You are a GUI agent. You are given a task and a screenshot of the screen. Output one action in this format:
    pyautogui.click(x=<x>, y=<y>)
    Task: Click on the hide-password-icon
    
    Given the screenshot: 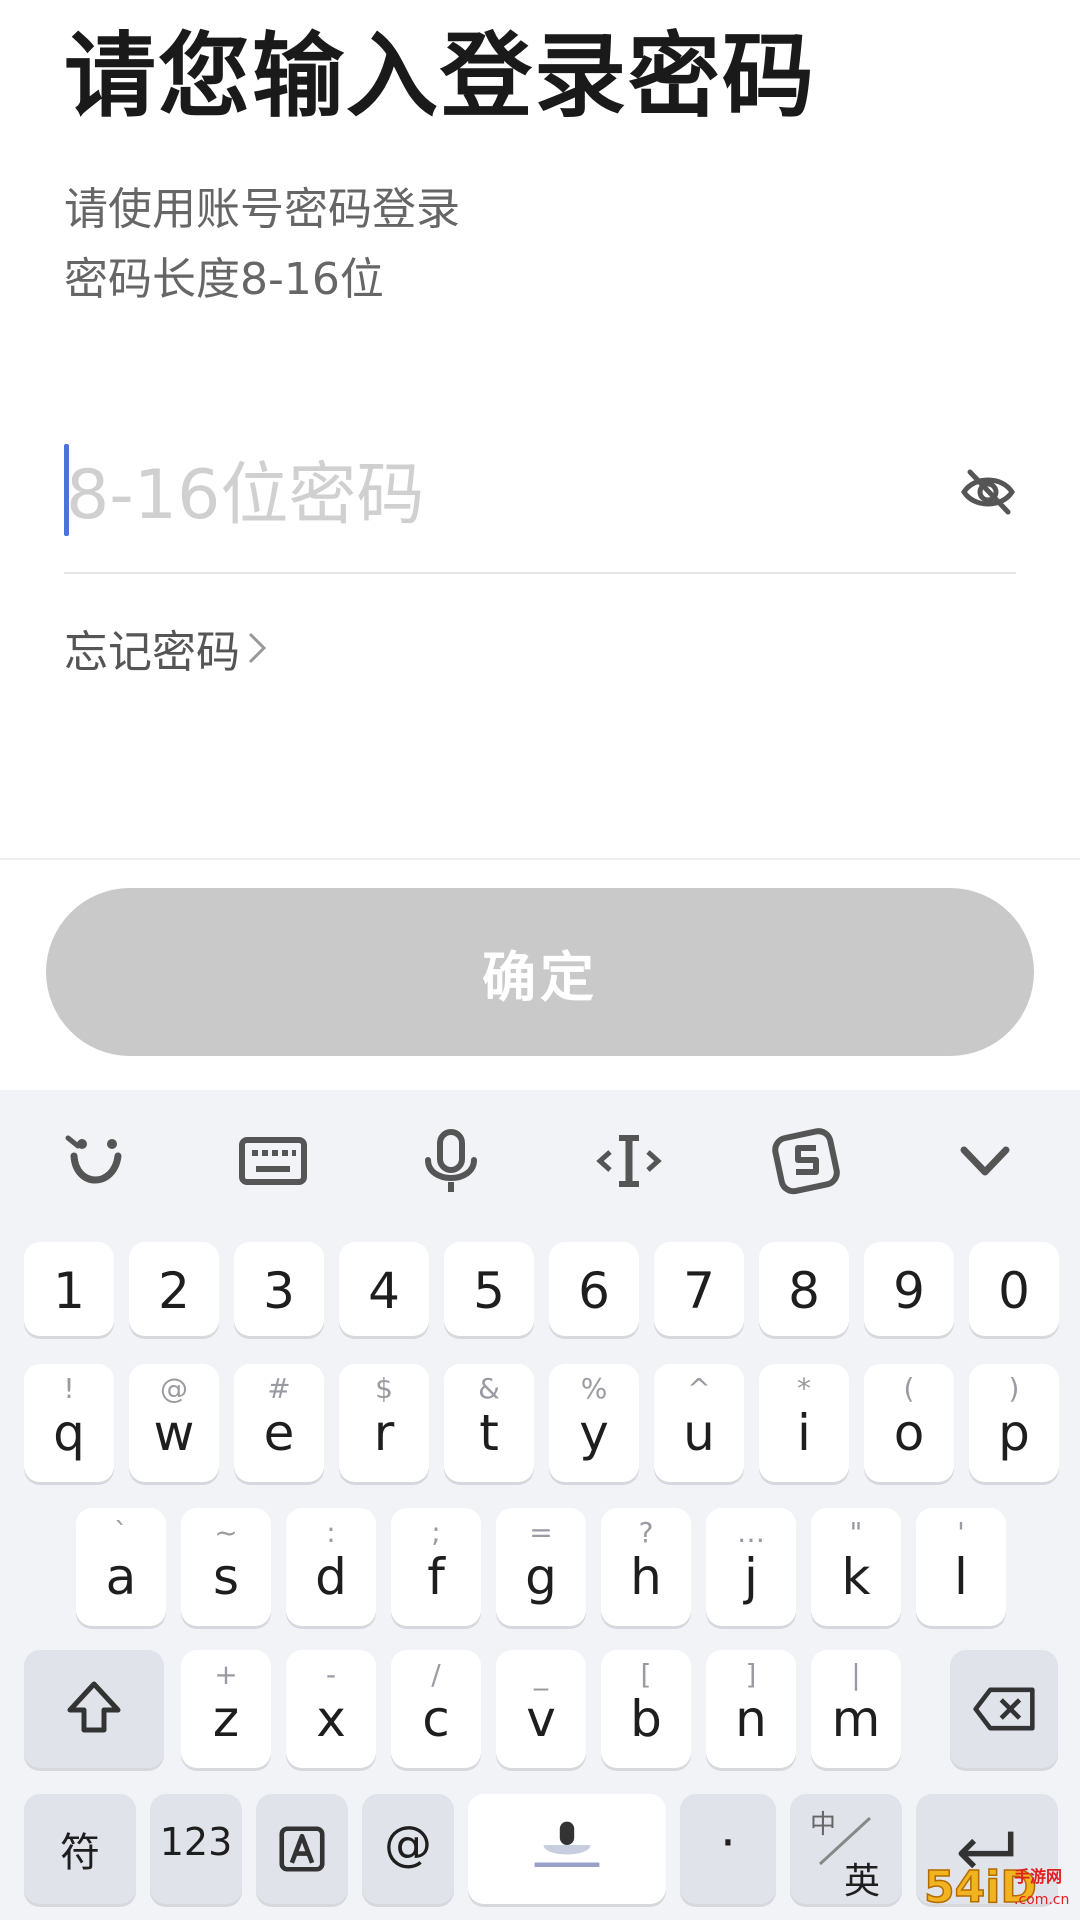 What is the action you would take?
    pyautogui.click(x=988, y=492)
    